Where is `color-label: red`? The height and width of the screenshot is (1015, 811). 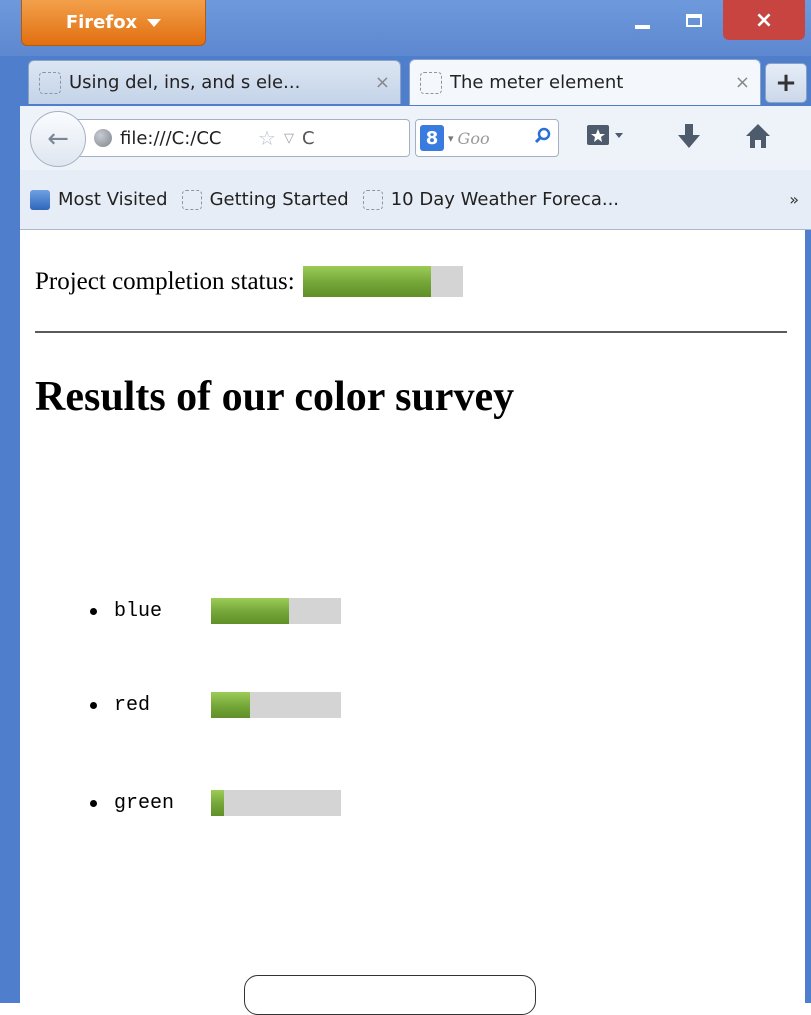 color-label: red is located at coordinates (132, 705).